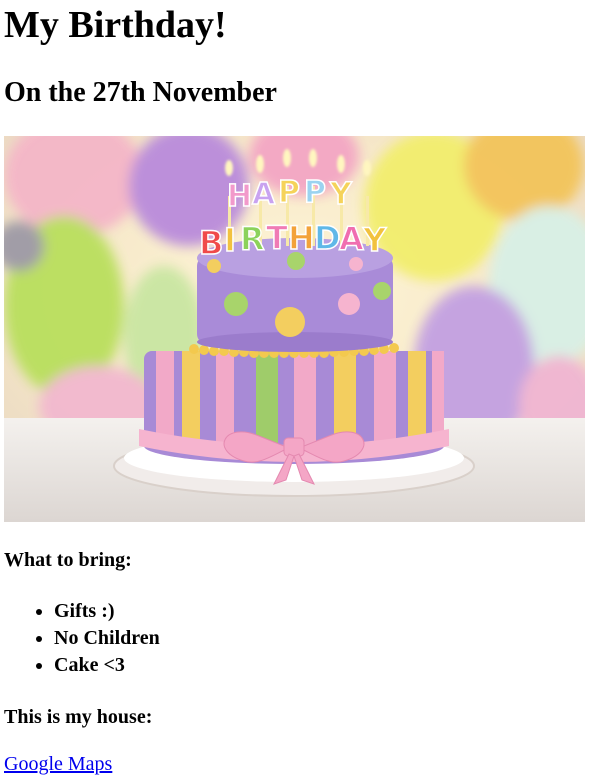  I want to click on svg-text: R, so click(252, 239).